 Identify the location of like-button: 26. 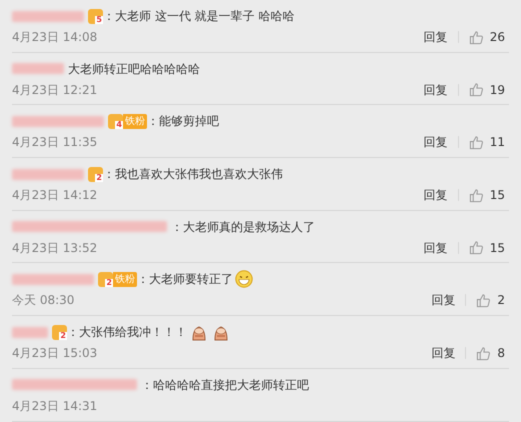
(488, 37).